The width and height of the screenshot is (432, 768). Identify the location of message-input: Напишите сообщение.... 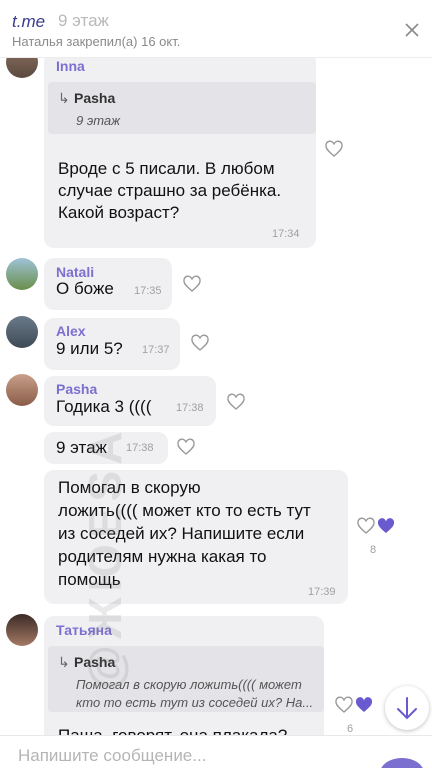
(112, 756).